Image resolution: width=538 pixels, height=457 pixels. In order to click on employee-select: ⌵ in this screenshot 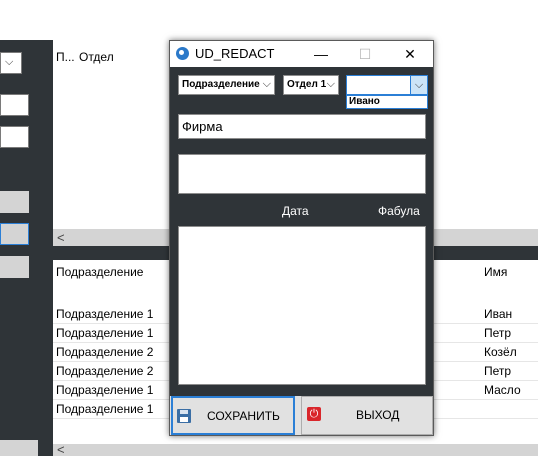, I will do `click(387, 85)`.